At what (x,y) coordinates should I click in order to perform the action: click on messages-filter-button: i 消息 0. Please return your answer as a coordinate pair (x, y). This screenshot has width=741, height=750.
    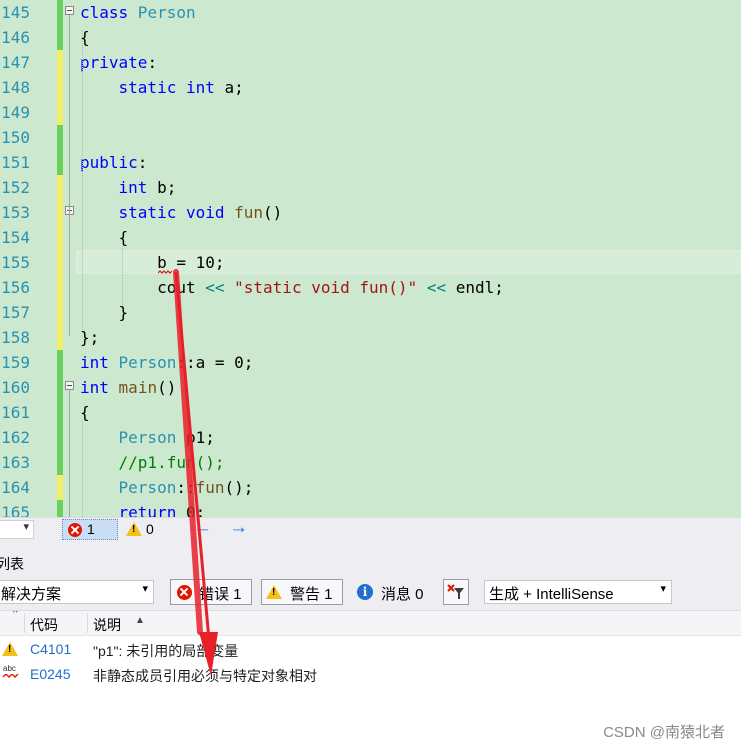
    Looking at the image, I should click on (392, 592).